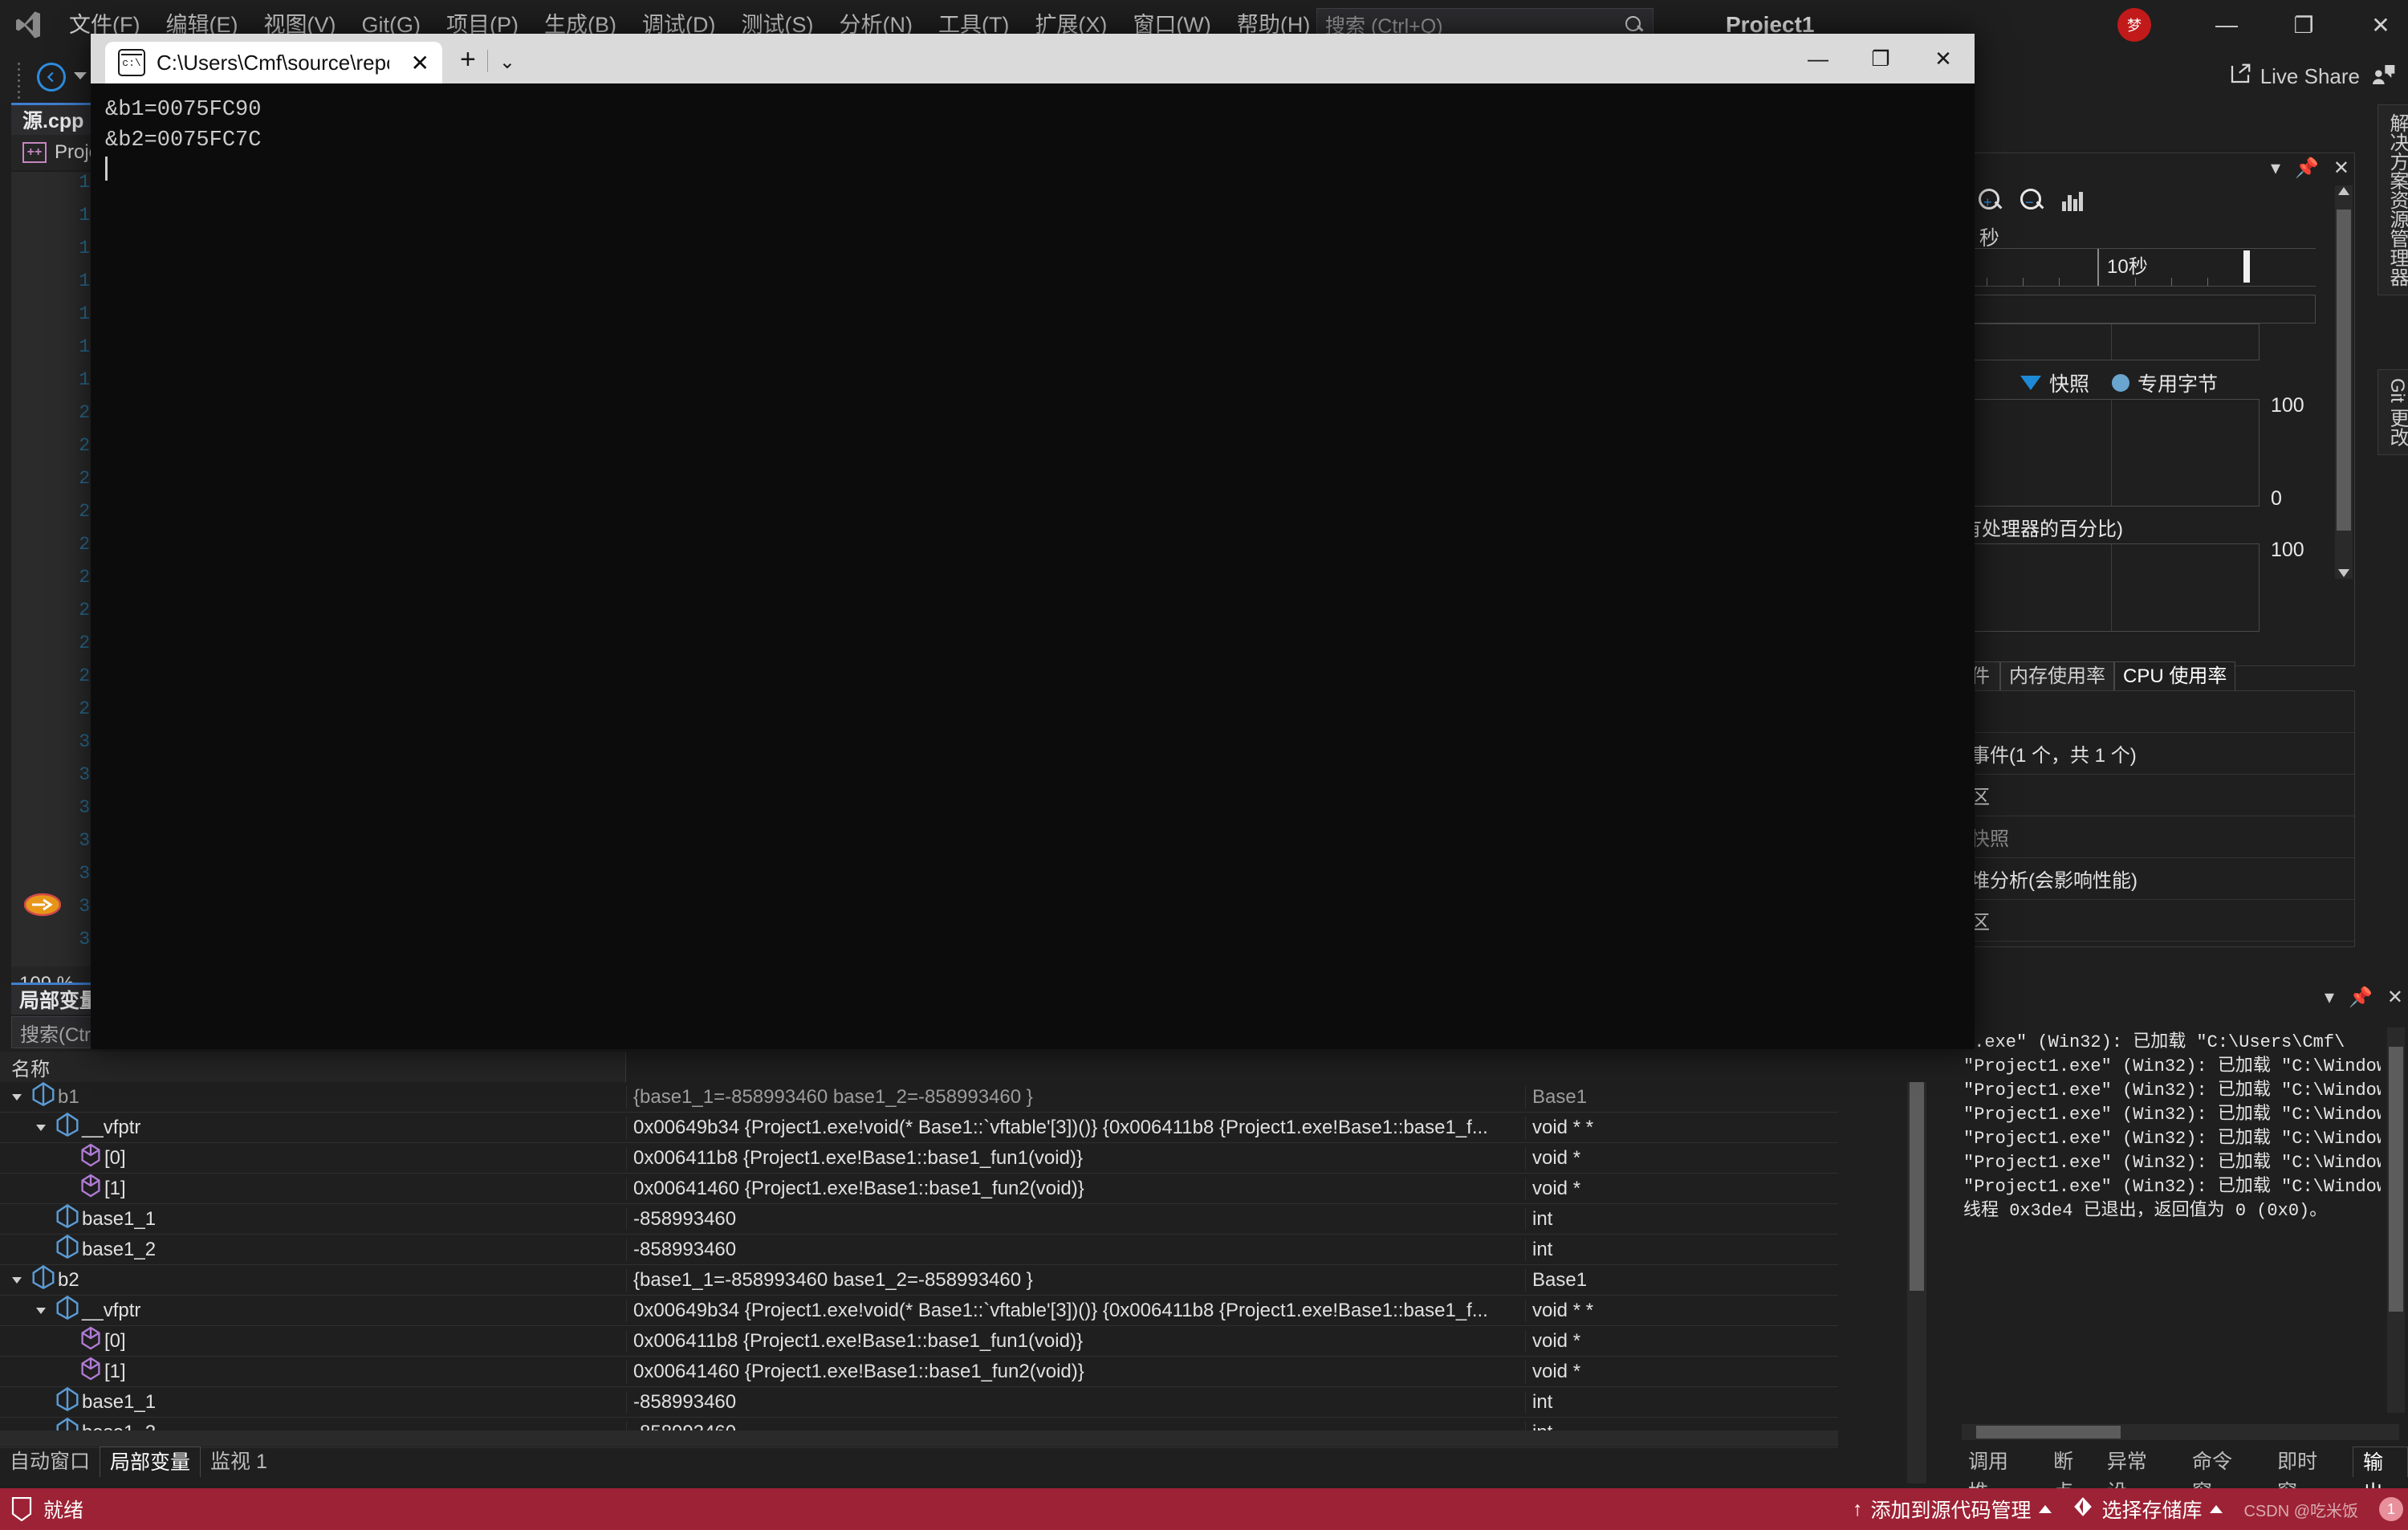  What do you see at coordinates (273, 62) in the screenshot?
I see `console-tab: c:\ C:\Users\Cmf\source\repos\P ✕` at bounding box center [273, 62].